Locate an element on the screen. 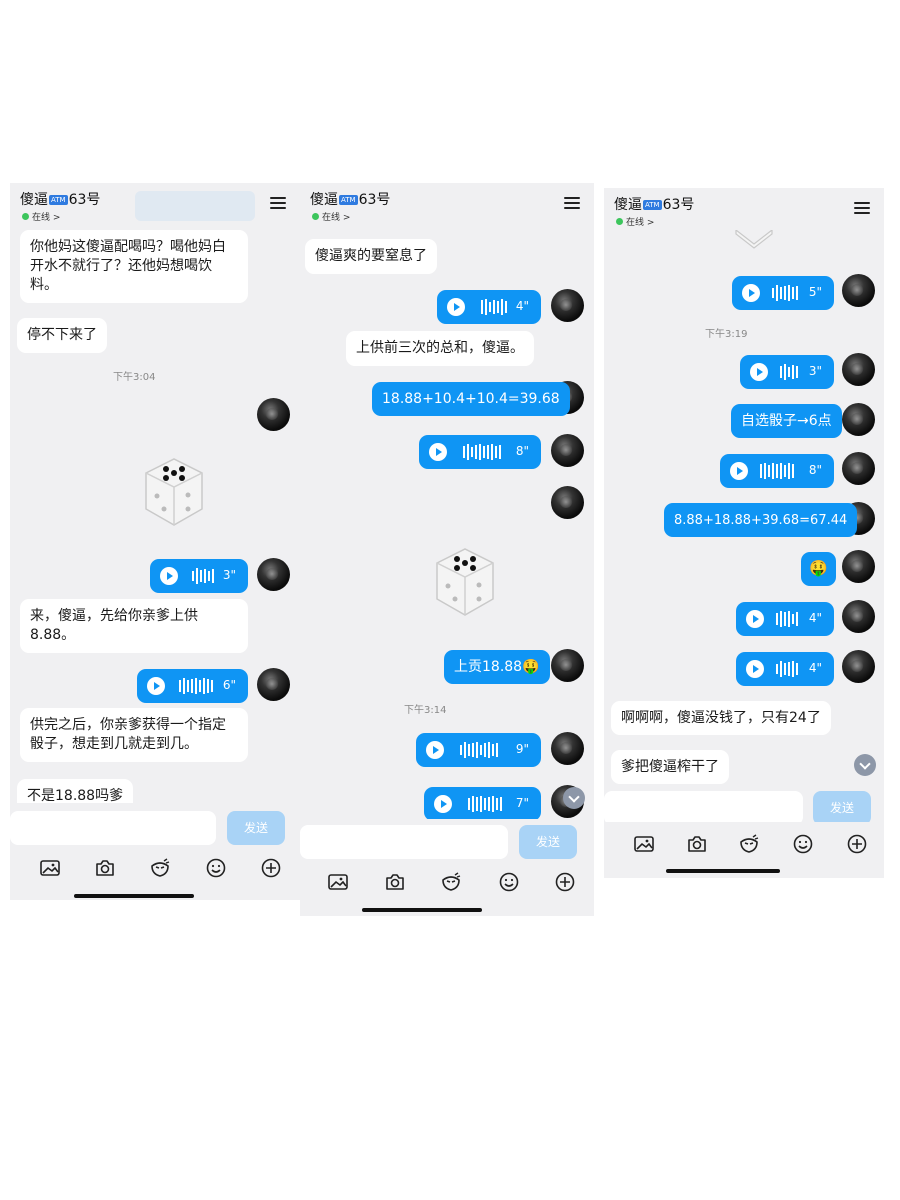 The height and width of the screenshot is (1200, 900). voice-message: 5" is located at coordinates (783, 293).